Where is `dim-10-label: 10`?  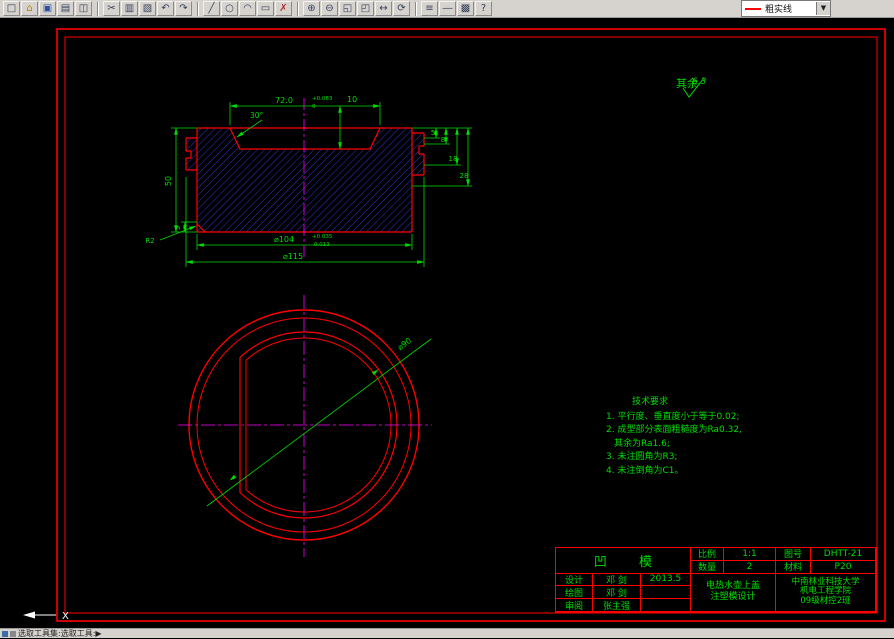
dim-10-label: 10 is located at coordinates (352, 99).